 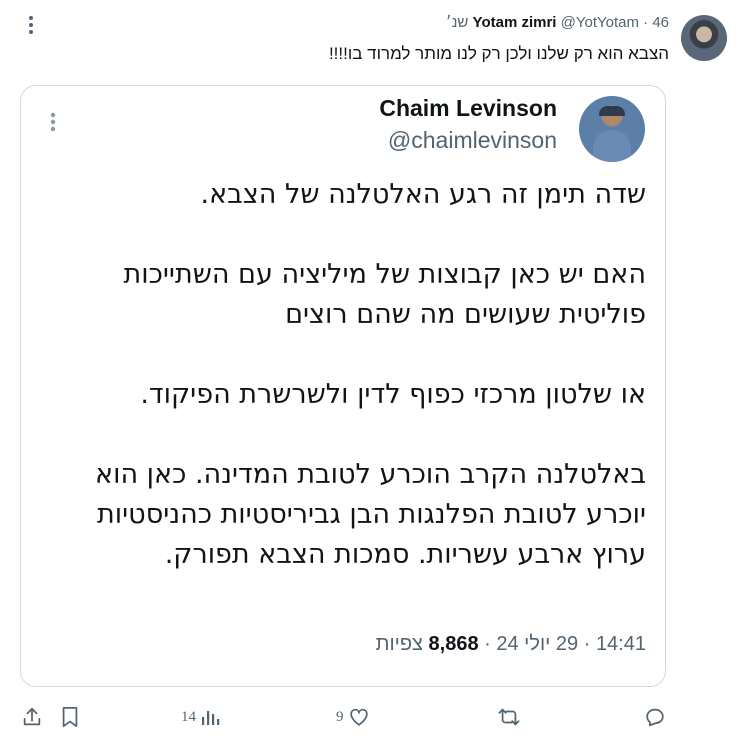 What do you see at coordinates (210, 717) in the screenshot?
I see `analytics-icon` at bounding box center [210, 717].